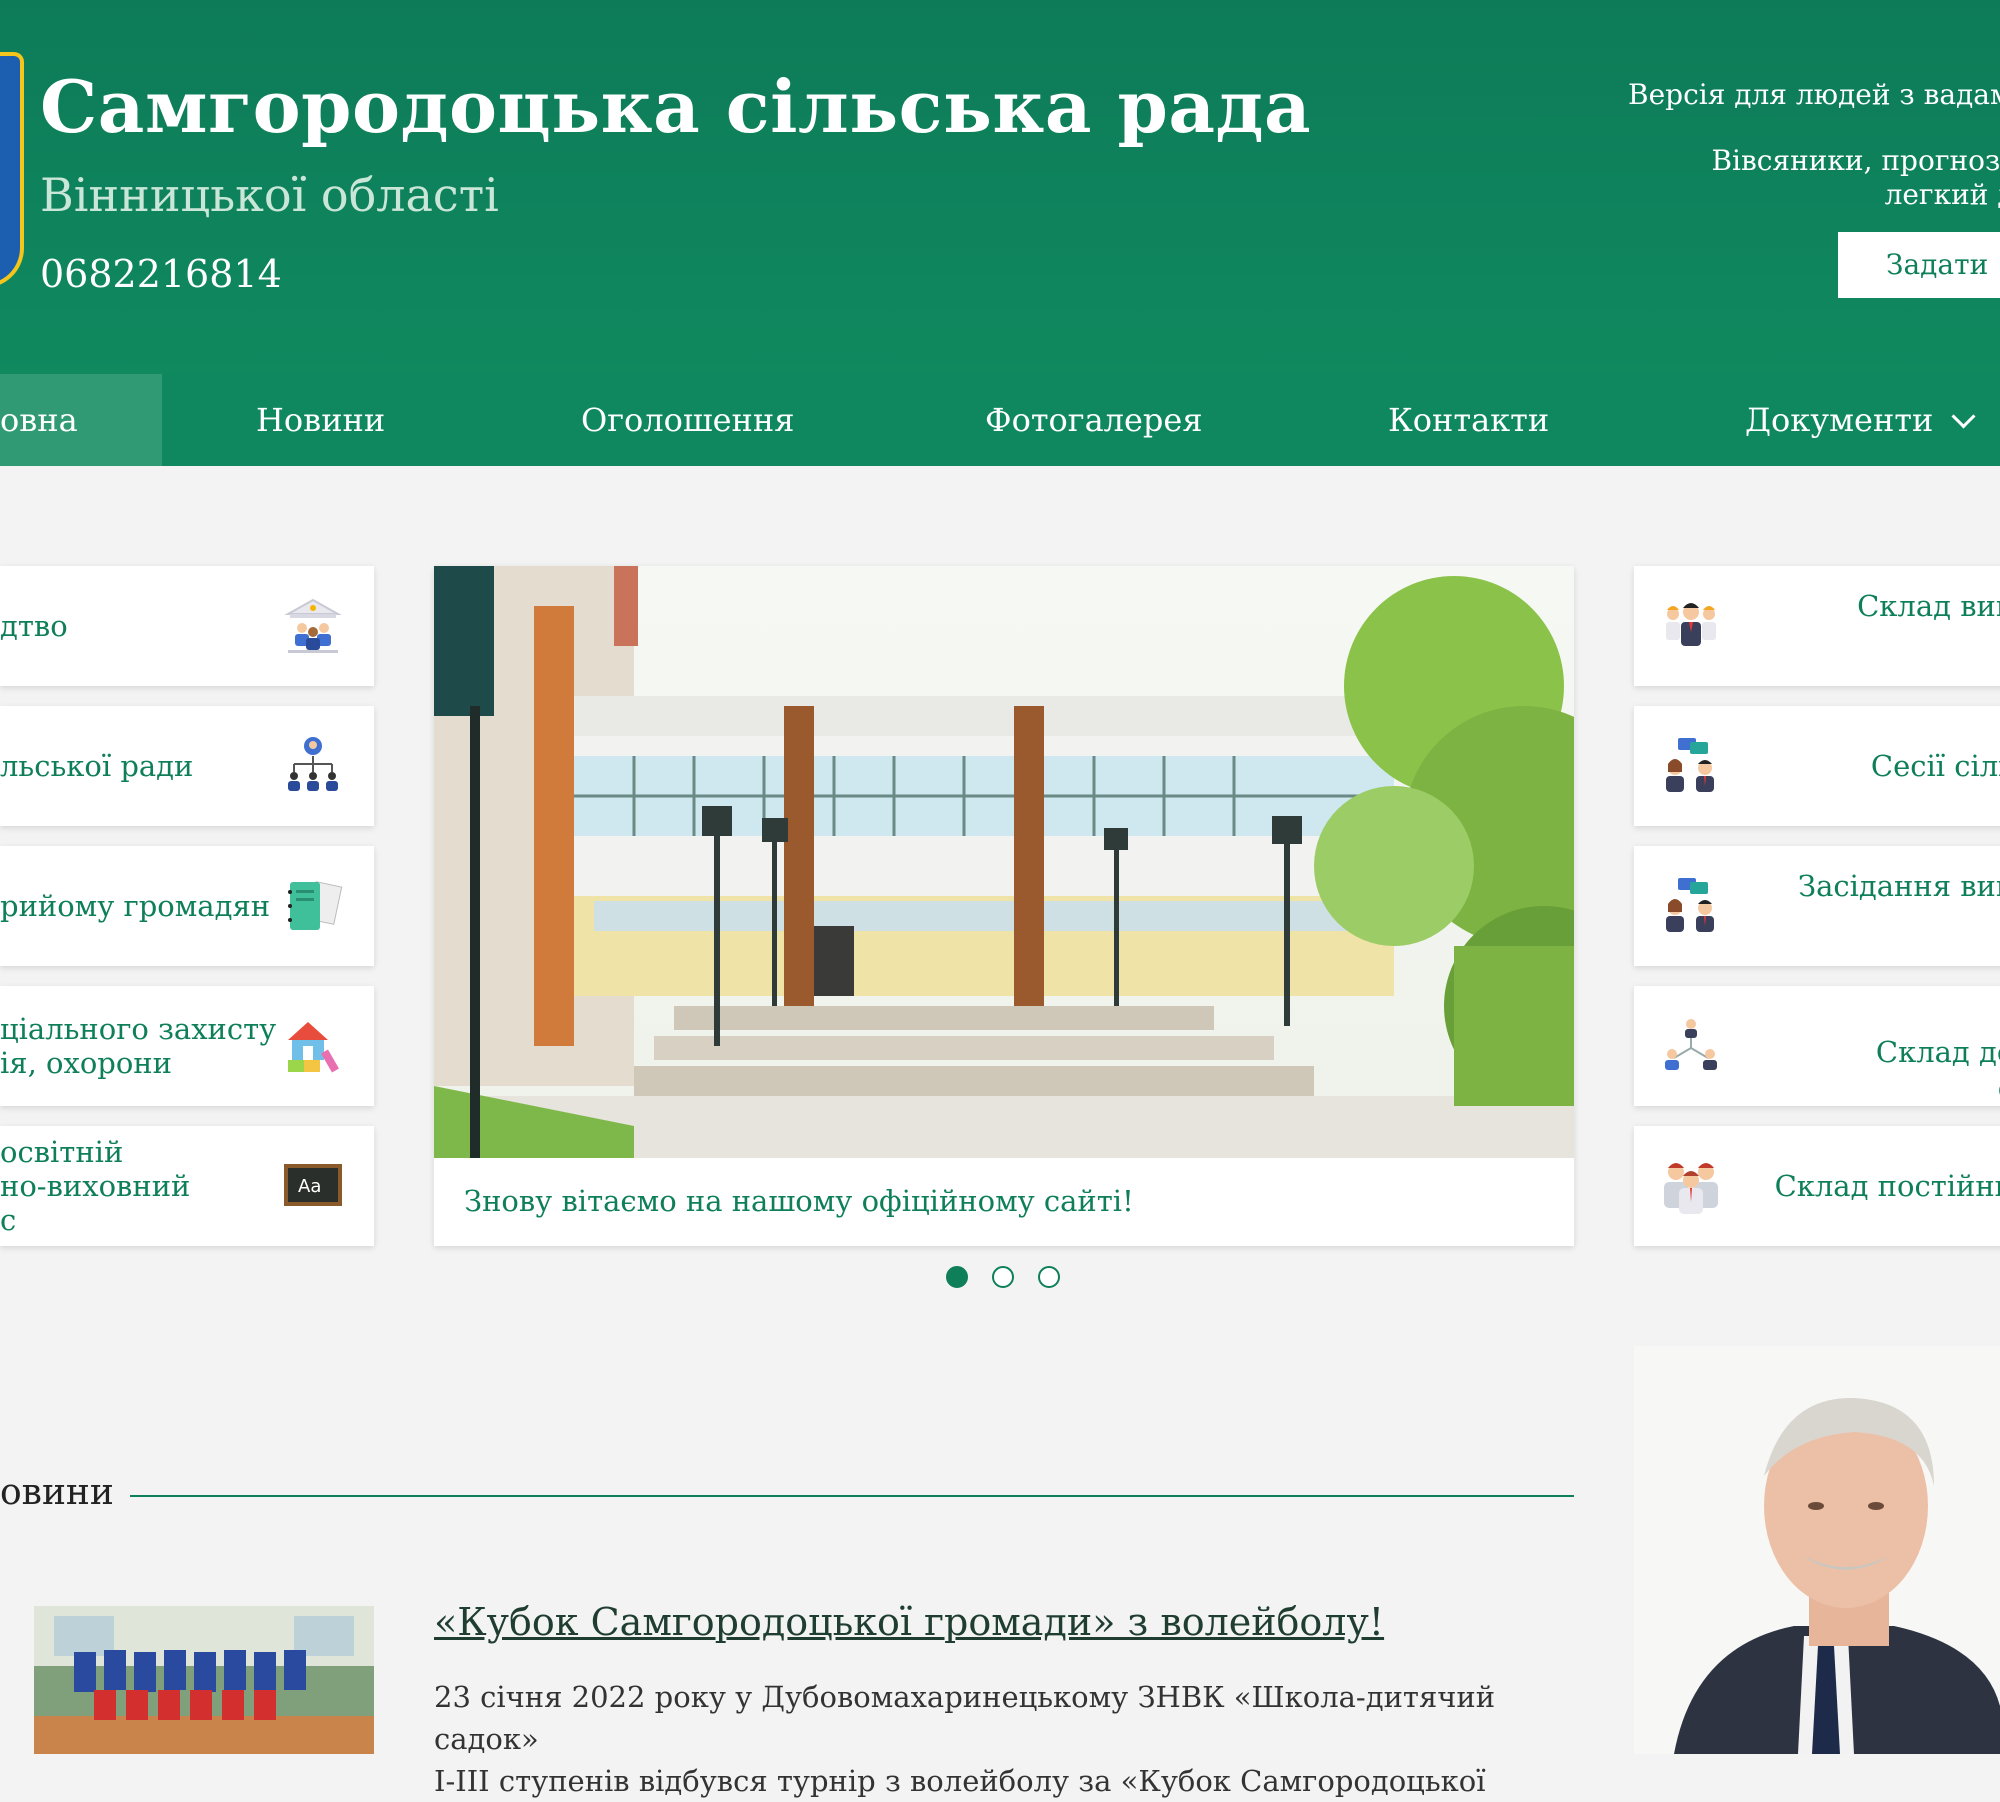 The height and width of the screenshot is (1802, 2000). I want to click on site-subtitle: Вінницької області, so click(269, 195).